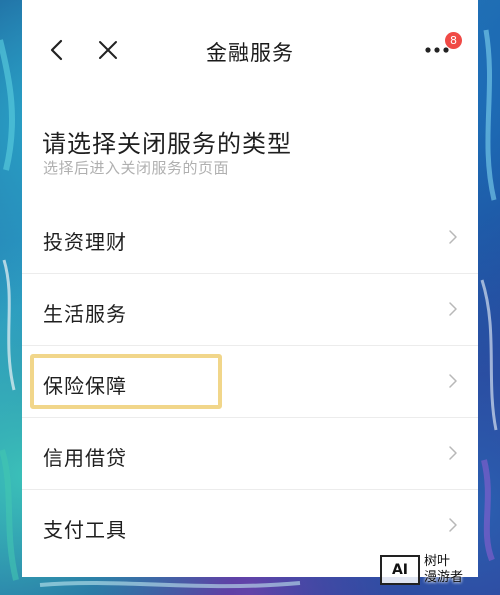 The width and height of the screenshot is (500, 595). I want to click on section-title: 请选择关闭服务的类型, so click(167, 144).